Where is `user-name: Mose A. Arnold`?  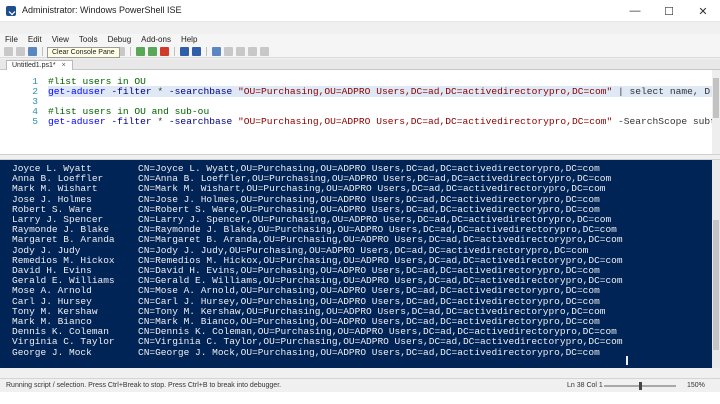 user-name: Mose A. Arnold is located at coordinates (52, 291).